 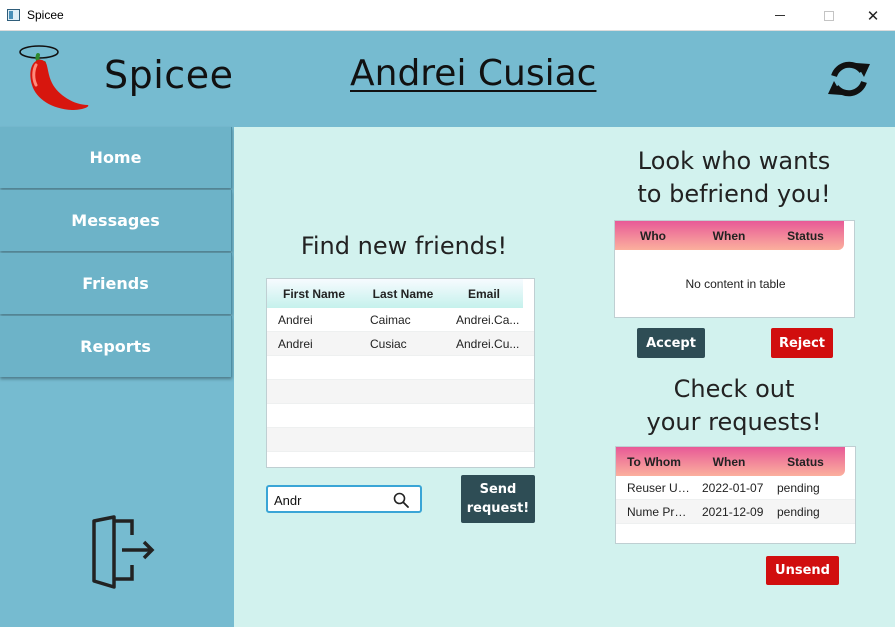 I want to click on user-name-title: Andrei Cusiac, so click(x=473, y=73).